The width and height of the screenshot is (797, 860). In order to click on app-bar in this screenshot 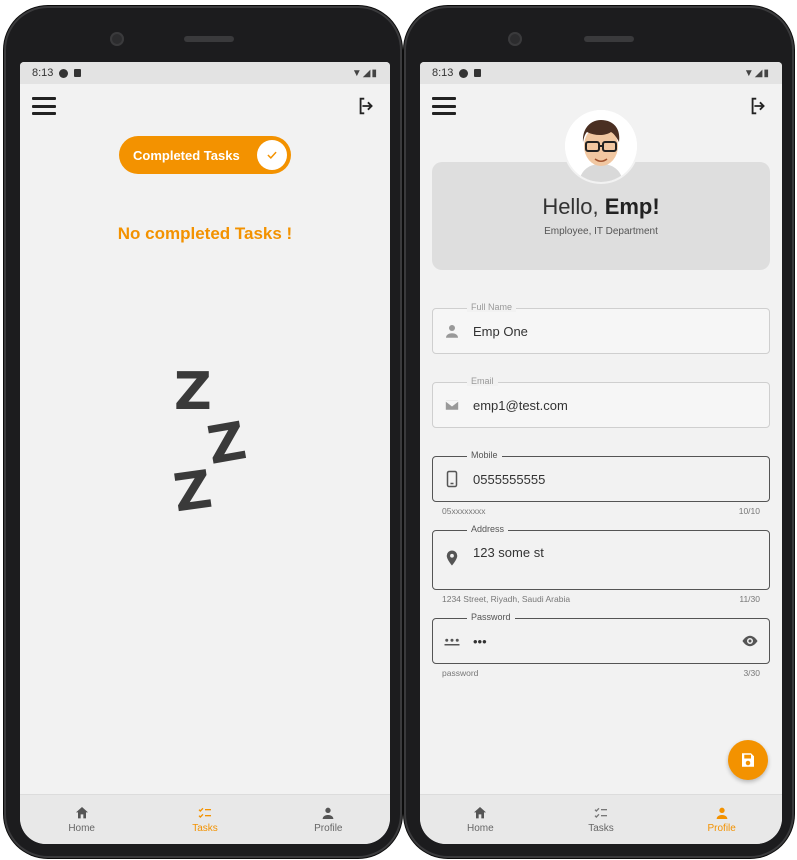, I will do `click(205, 106)`.